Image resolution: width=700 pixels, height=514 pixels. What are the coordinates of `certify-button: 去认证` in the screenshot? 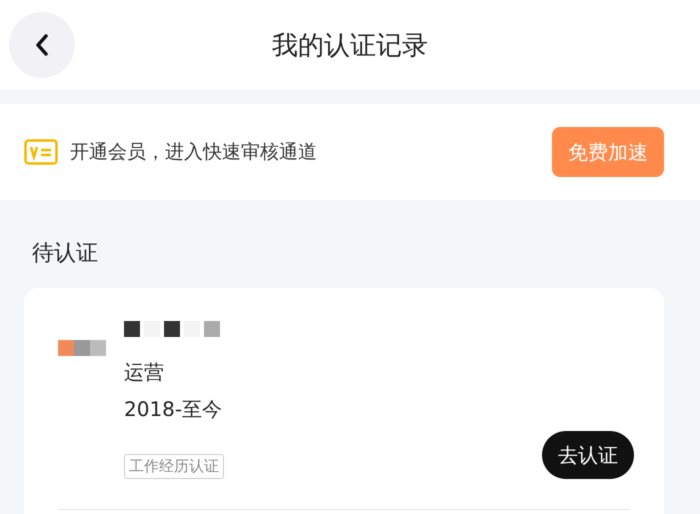 It's located at (588, 455).